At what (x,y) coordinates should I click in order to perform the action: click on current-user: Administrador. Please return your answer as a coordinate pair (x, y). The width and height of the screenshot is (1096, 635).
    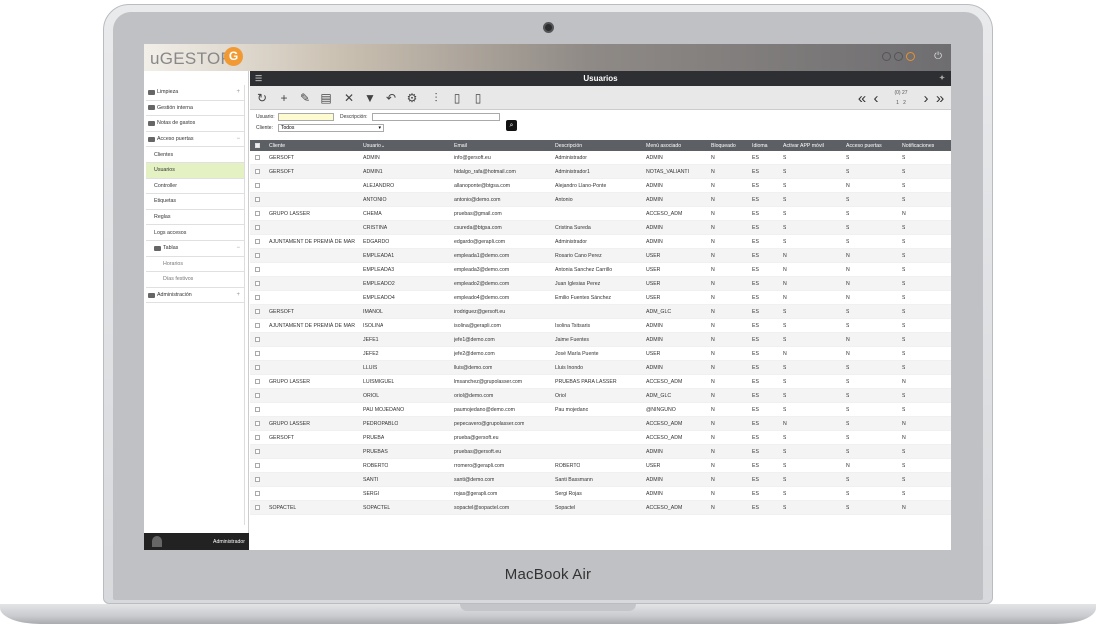
    Looking at the image, I should click on (229, 542).